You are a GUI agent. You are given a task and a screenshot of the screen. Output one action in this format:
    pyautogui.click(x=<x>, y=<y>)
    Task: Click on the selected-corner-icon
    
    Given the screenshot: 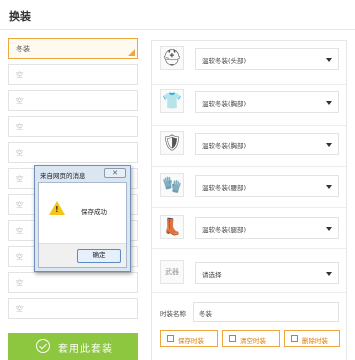 What is the action you would take?
    pyautogui.click(x=131, y=52)
    